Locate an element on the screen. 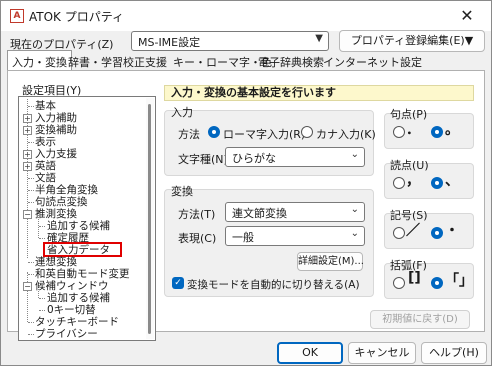  tree-item-privacy: プライバシー is located at coordinates (66, 334).